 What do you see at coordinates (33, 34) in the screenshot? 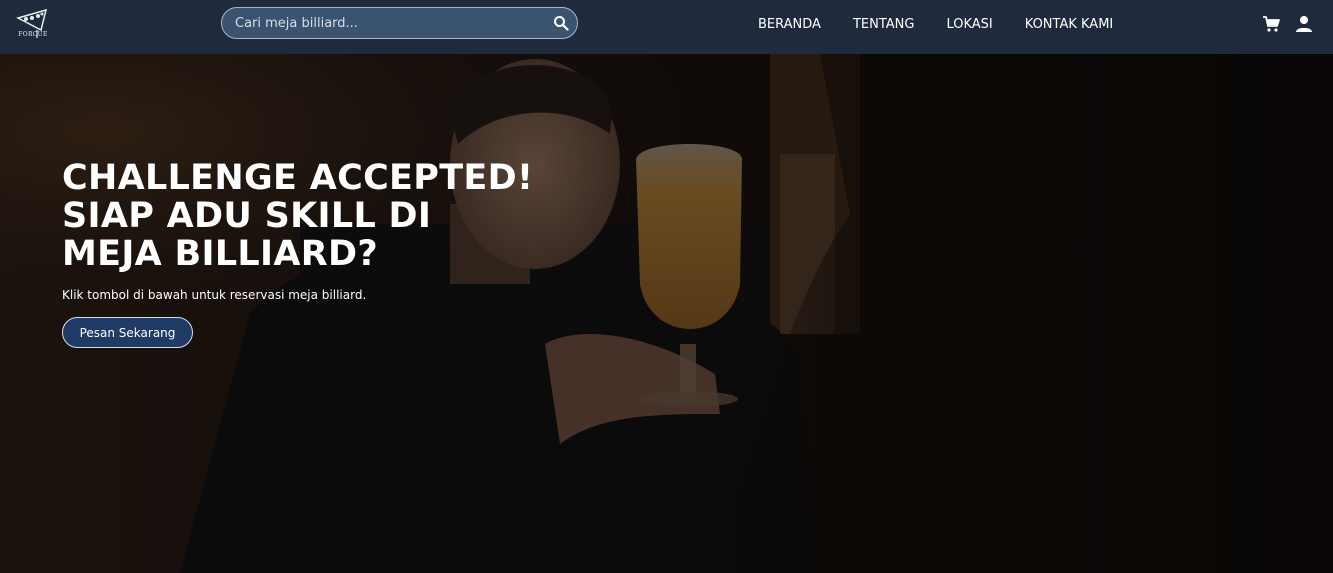
I see `brand-logo-text: FORCUE` at bounding box center [33, 34].